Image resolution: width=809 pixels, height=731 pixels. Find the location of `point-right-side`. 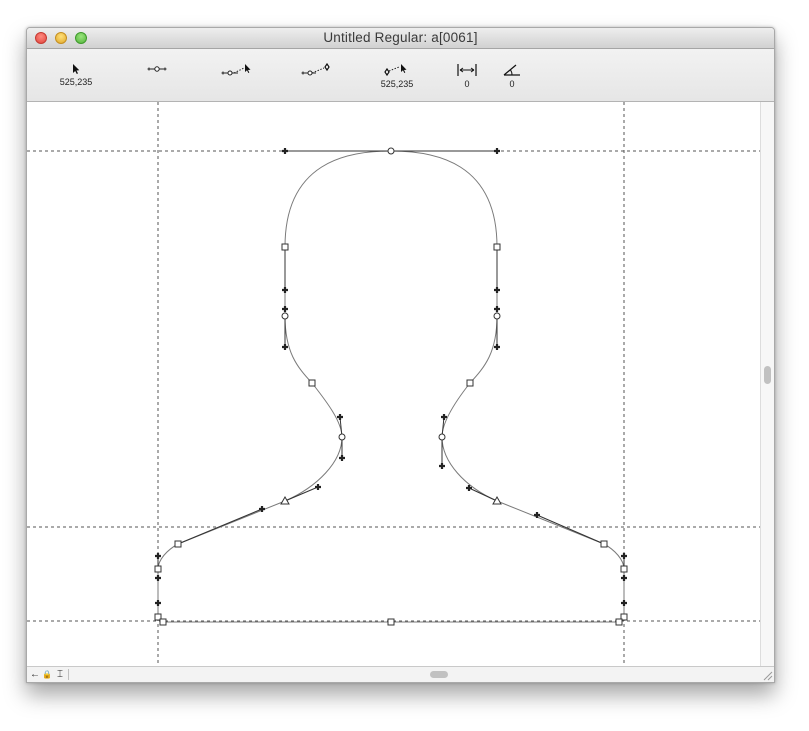

point-right-side is located at coordinates (624, 569).